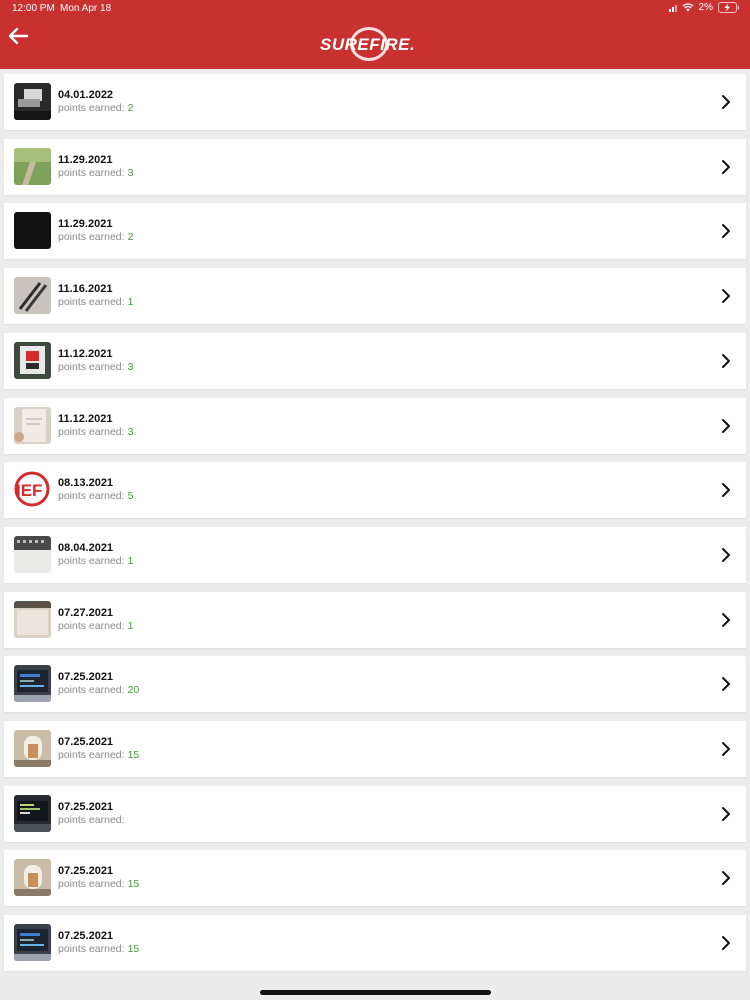 The image size is (750, 1000). I want to click on entry-date: 08.13.2021, so click(86, 483).